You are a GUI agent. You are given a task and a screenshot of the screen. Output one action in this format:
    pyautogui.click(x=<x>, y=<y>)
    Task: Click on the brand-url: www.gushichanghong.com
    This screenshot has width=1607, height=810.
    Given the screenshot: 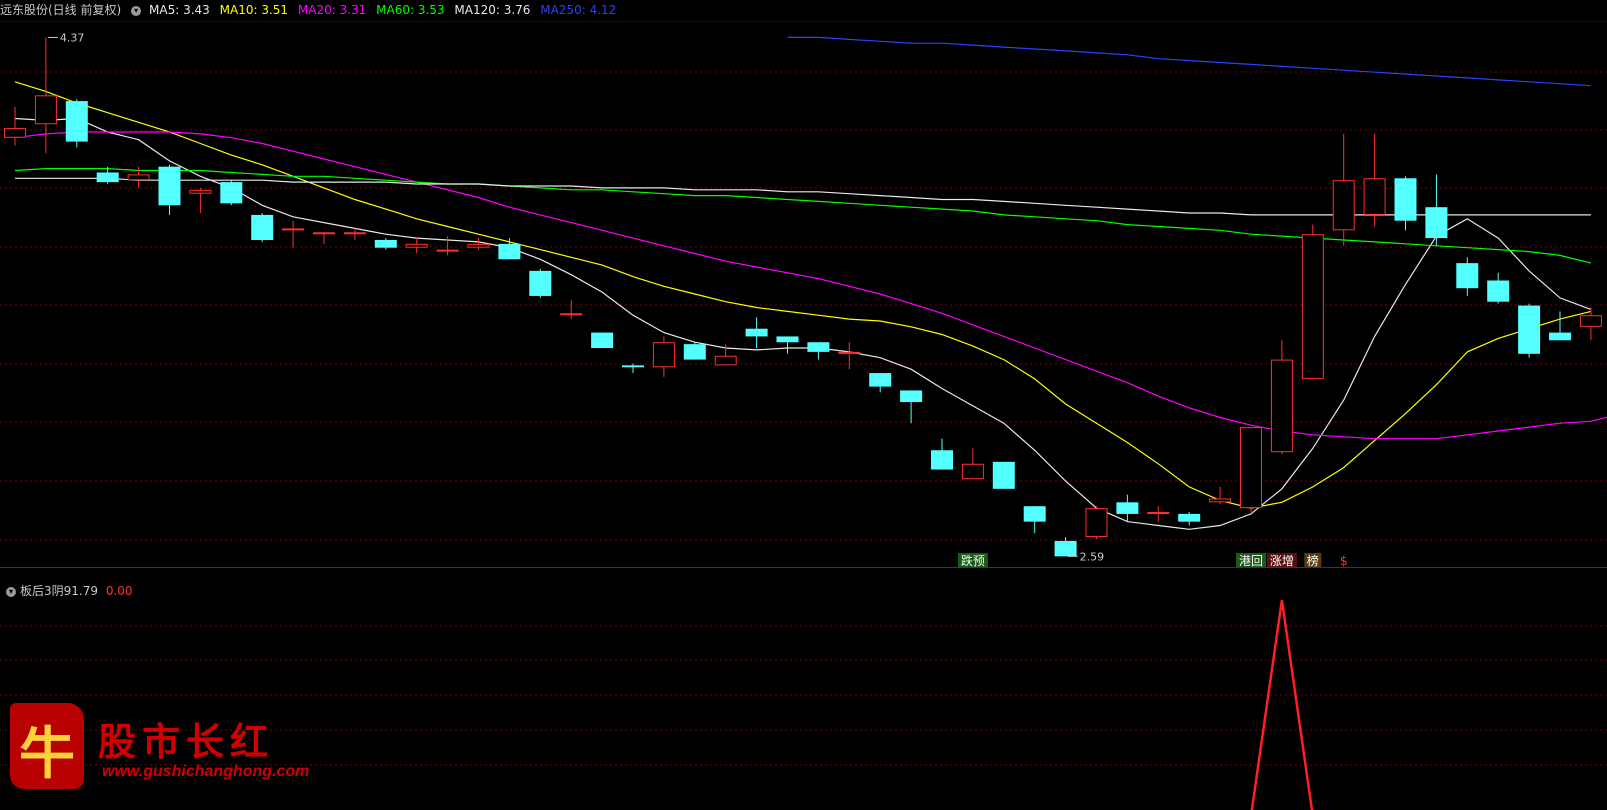 What is the action you would take?
    pyautogui.click(x=206, y=771)
    